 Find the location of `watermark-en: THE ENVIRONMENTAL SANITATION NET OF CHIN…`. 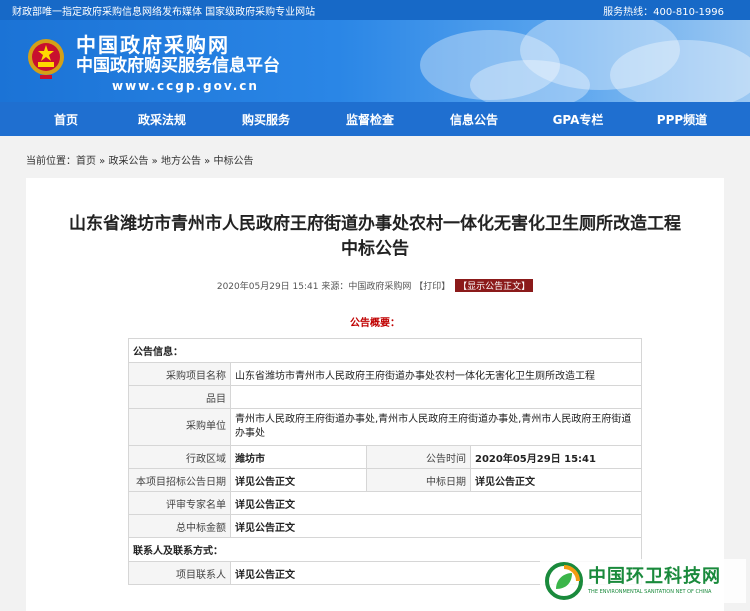

watermark-en: THE ENVIRONMENTAL SANITATION NET OF CHIN… is located at coordinates (650, 592).